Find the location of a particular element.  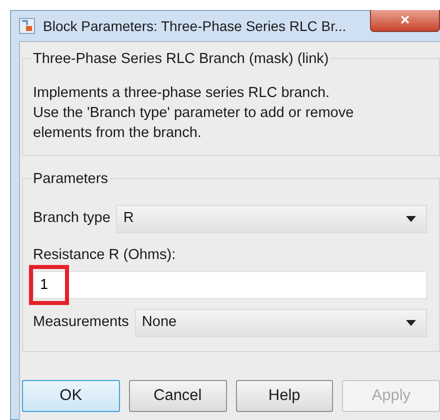

dropdown: R is located at coordinates (271, 219).